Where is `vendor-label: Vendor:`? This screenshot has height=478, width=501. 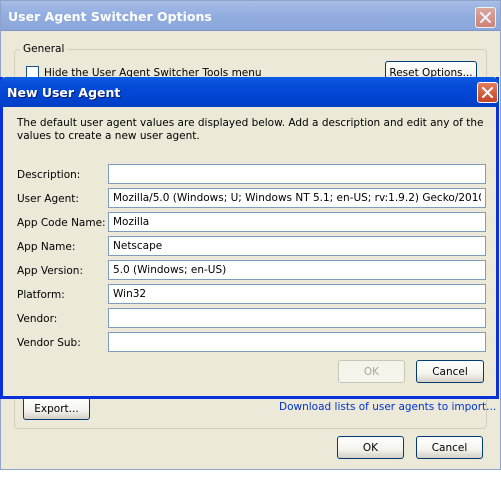 vendor-label: Vendor: is located at coordinates (37, 319).